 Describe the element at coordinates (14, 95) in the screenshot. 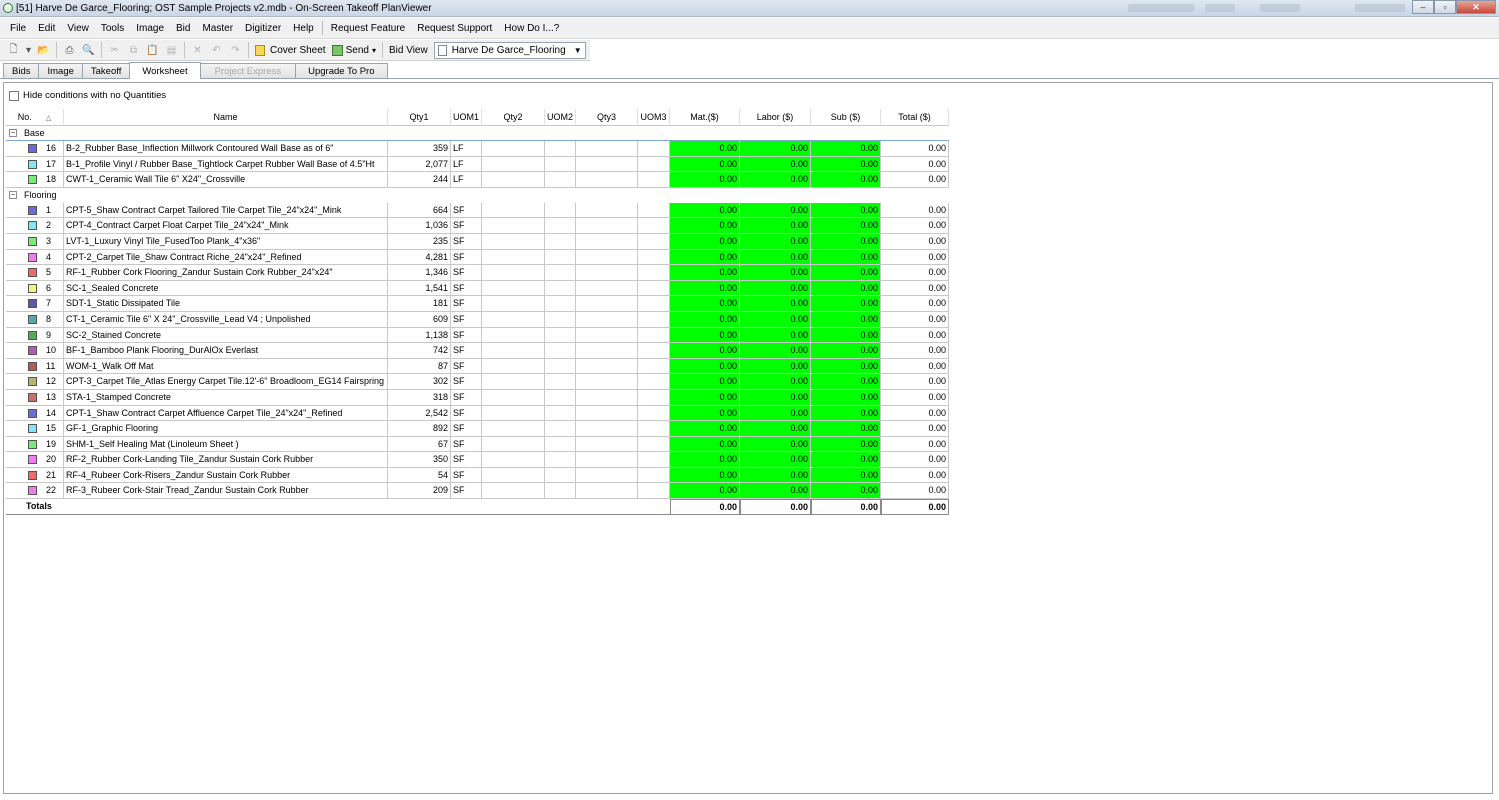

I see `hide-conditions-checkbox` at that location.